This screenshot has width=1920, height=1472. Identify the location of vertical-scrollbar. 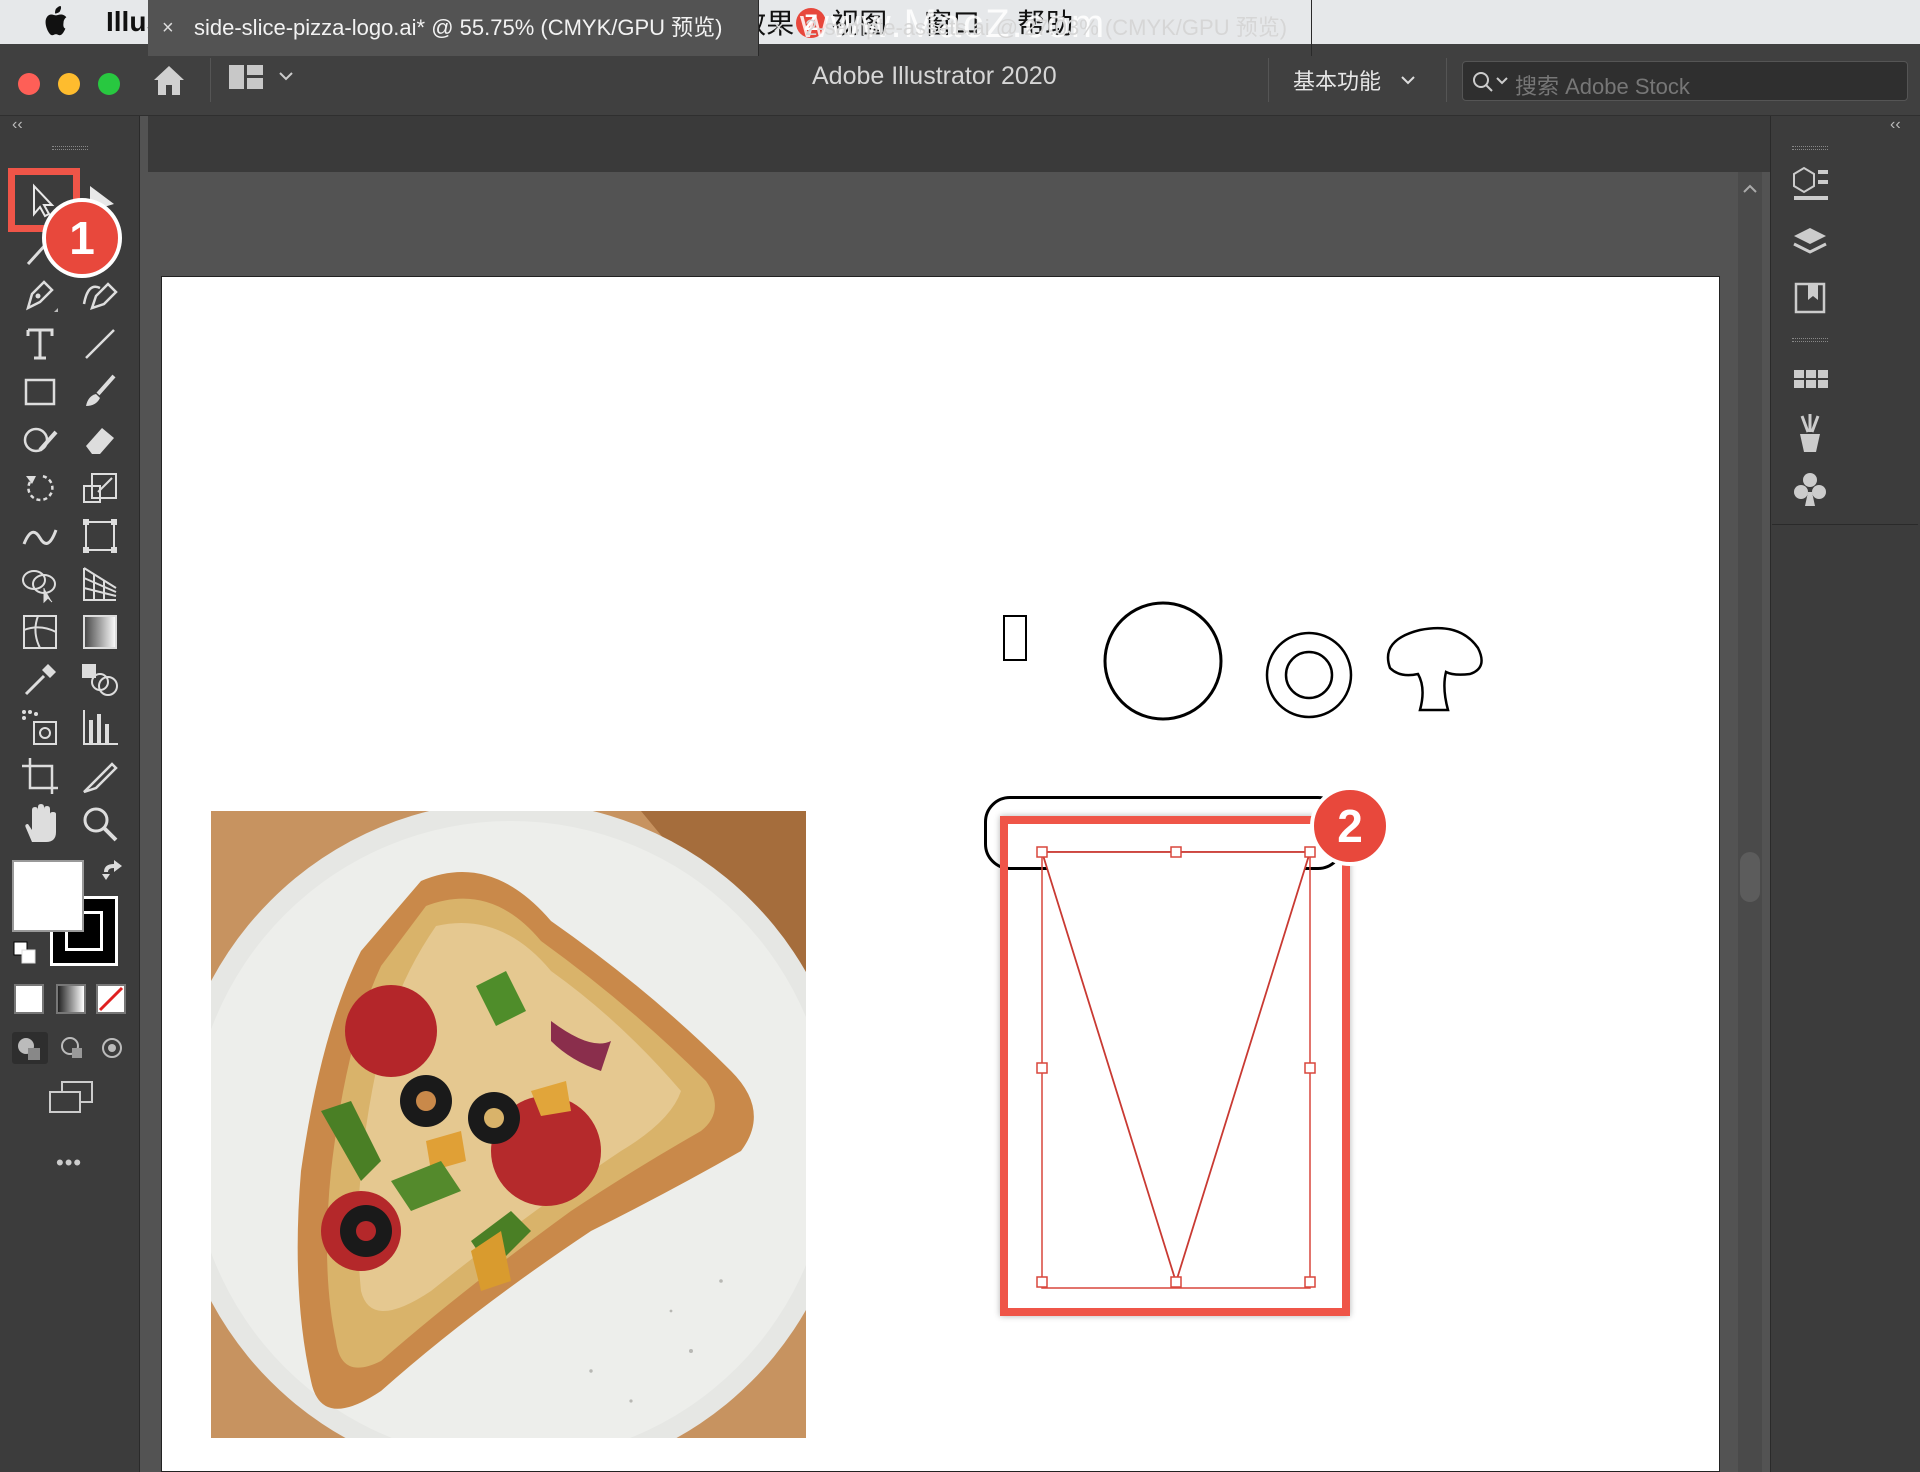
(1750, 822).